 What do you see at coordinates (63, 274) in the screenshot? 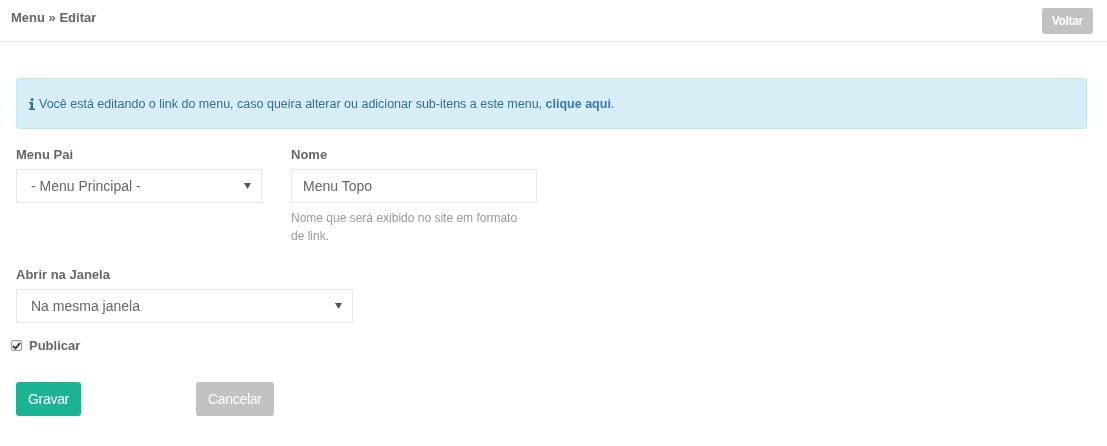
I see `field-label: Abrir na Janela` at bounding box center [63, 274].